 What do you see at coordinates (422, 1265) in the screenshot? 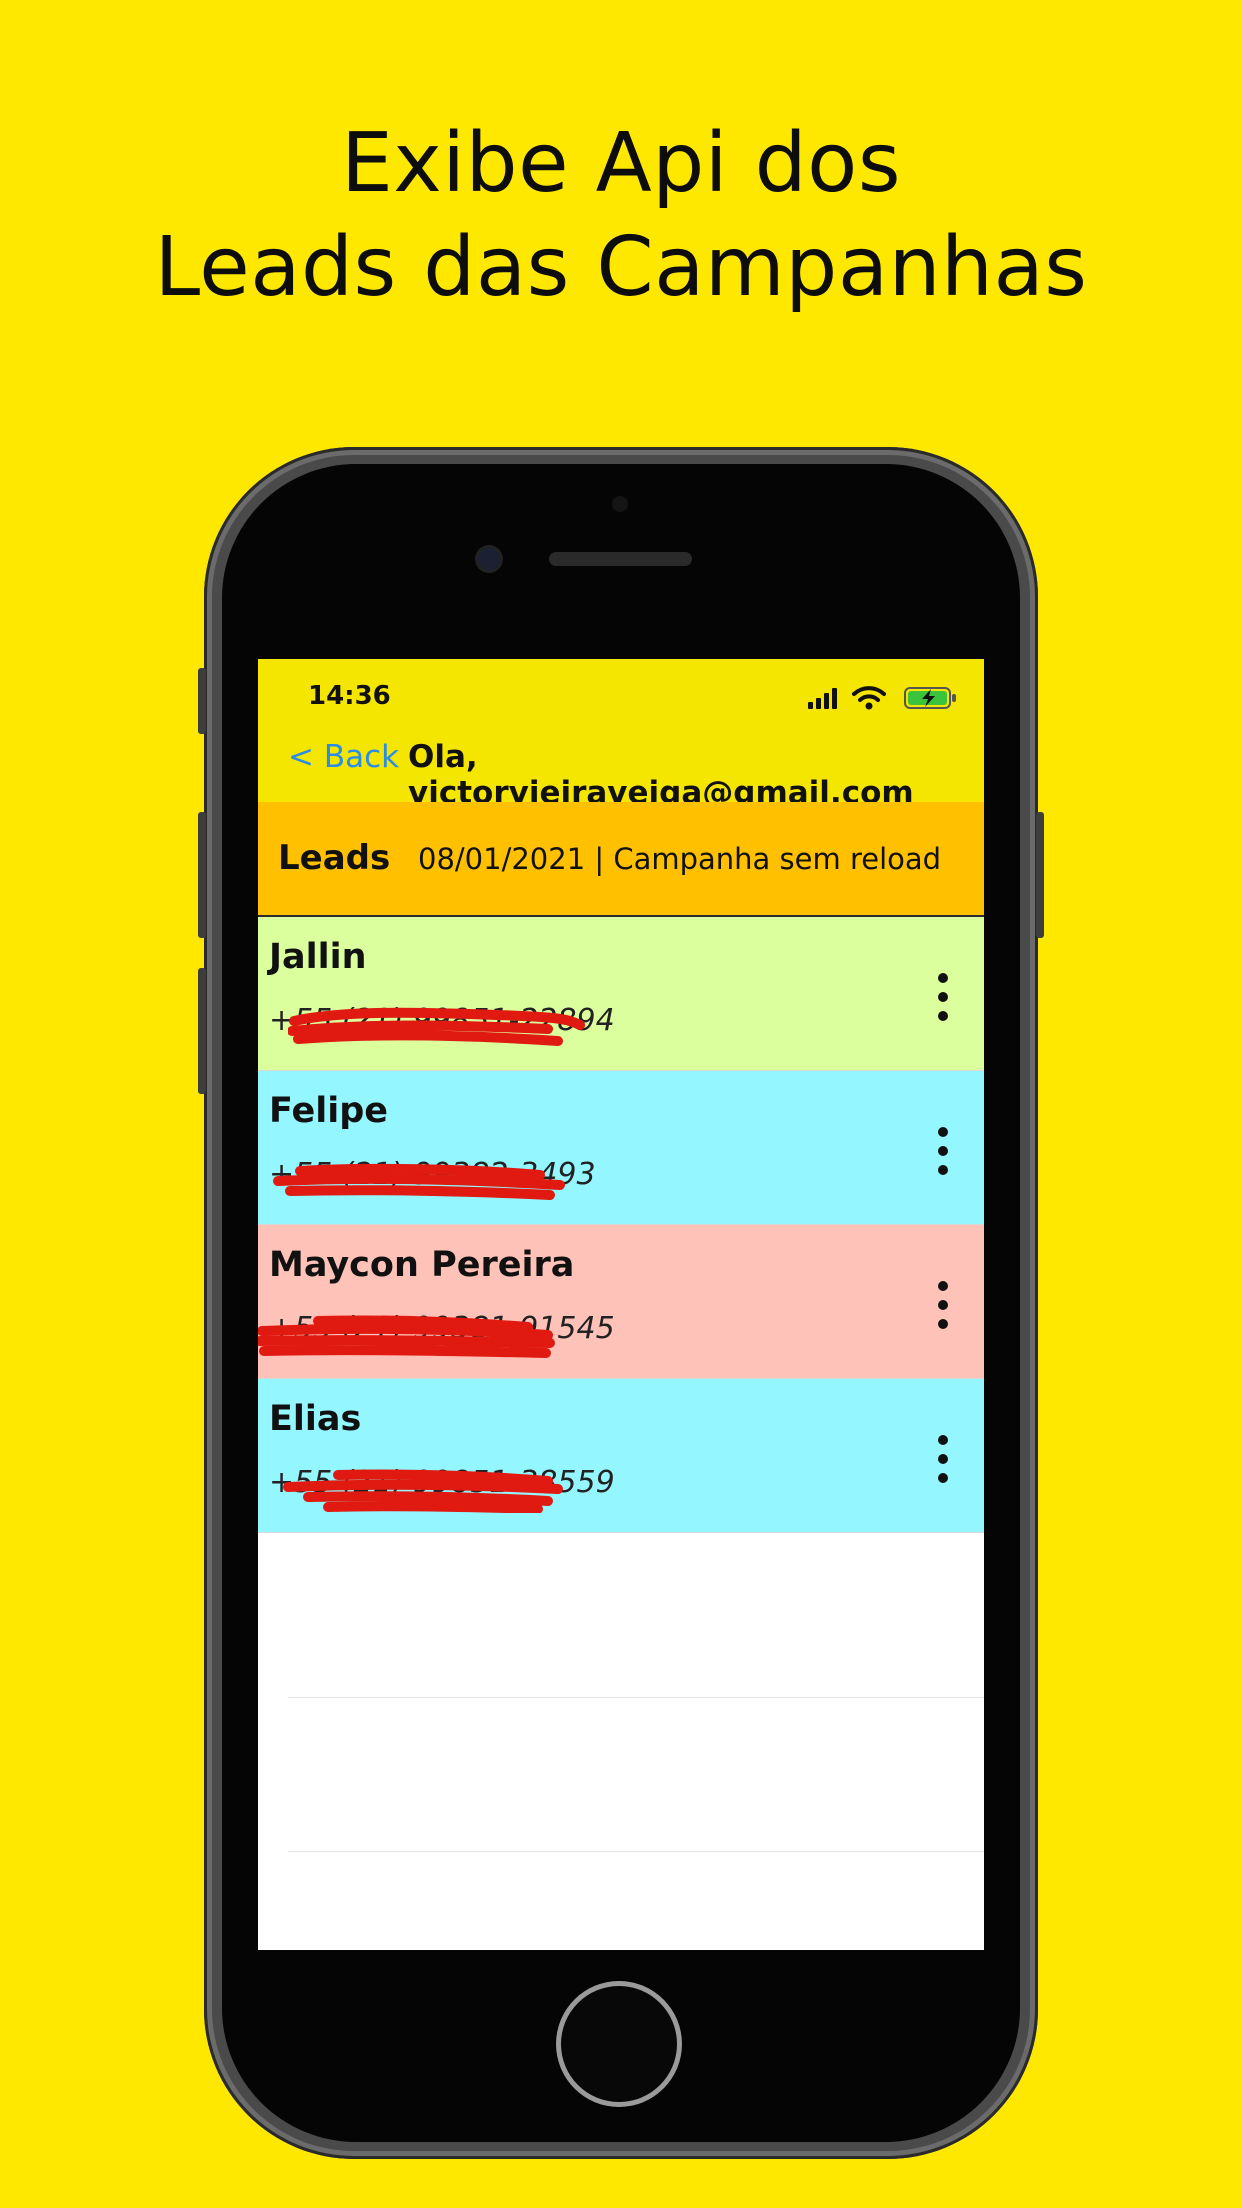
I see `lead-name: Maycon Pereira` at bounding box center [422, 1265].